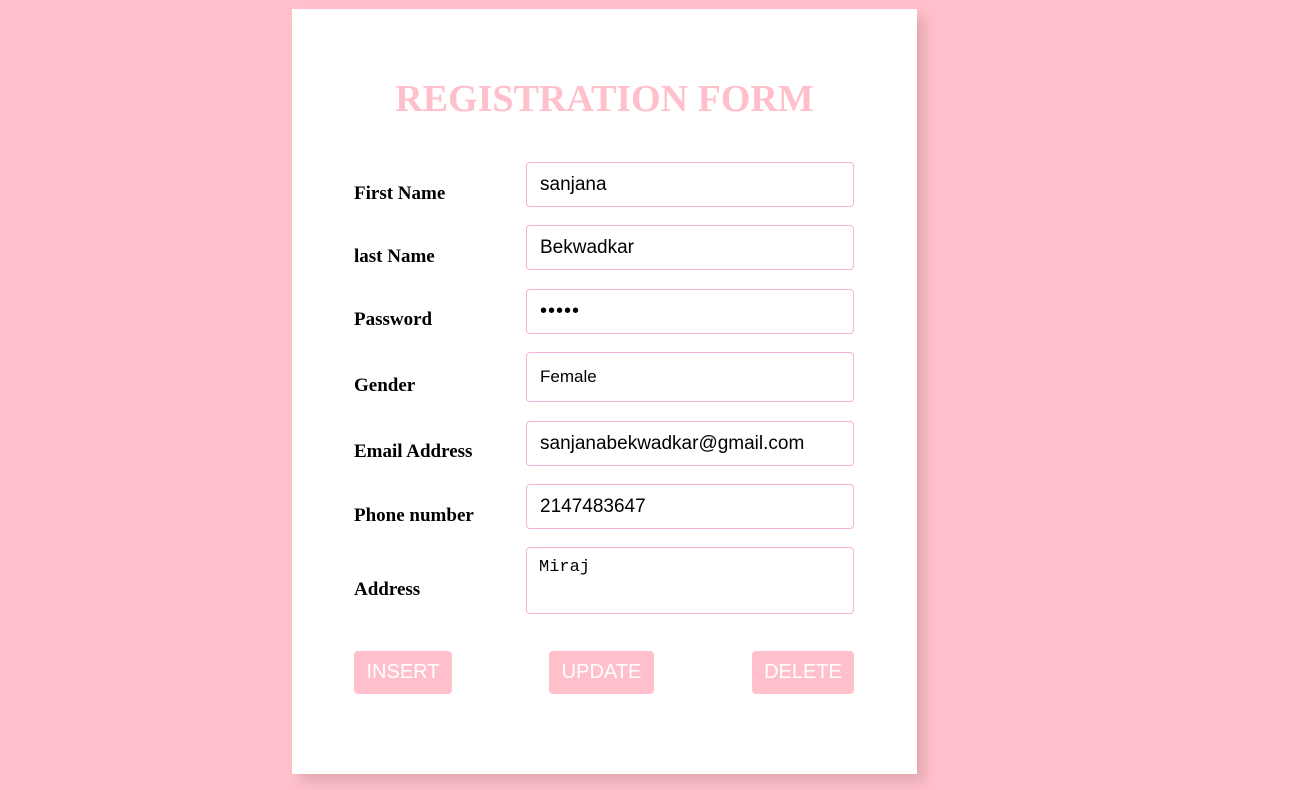 This screenshot has height=790, width=1300. What do you see at coordinates (394, 256) in the screenshot?
I see `last-name-label: last Name` at bounding box center [394, 256].